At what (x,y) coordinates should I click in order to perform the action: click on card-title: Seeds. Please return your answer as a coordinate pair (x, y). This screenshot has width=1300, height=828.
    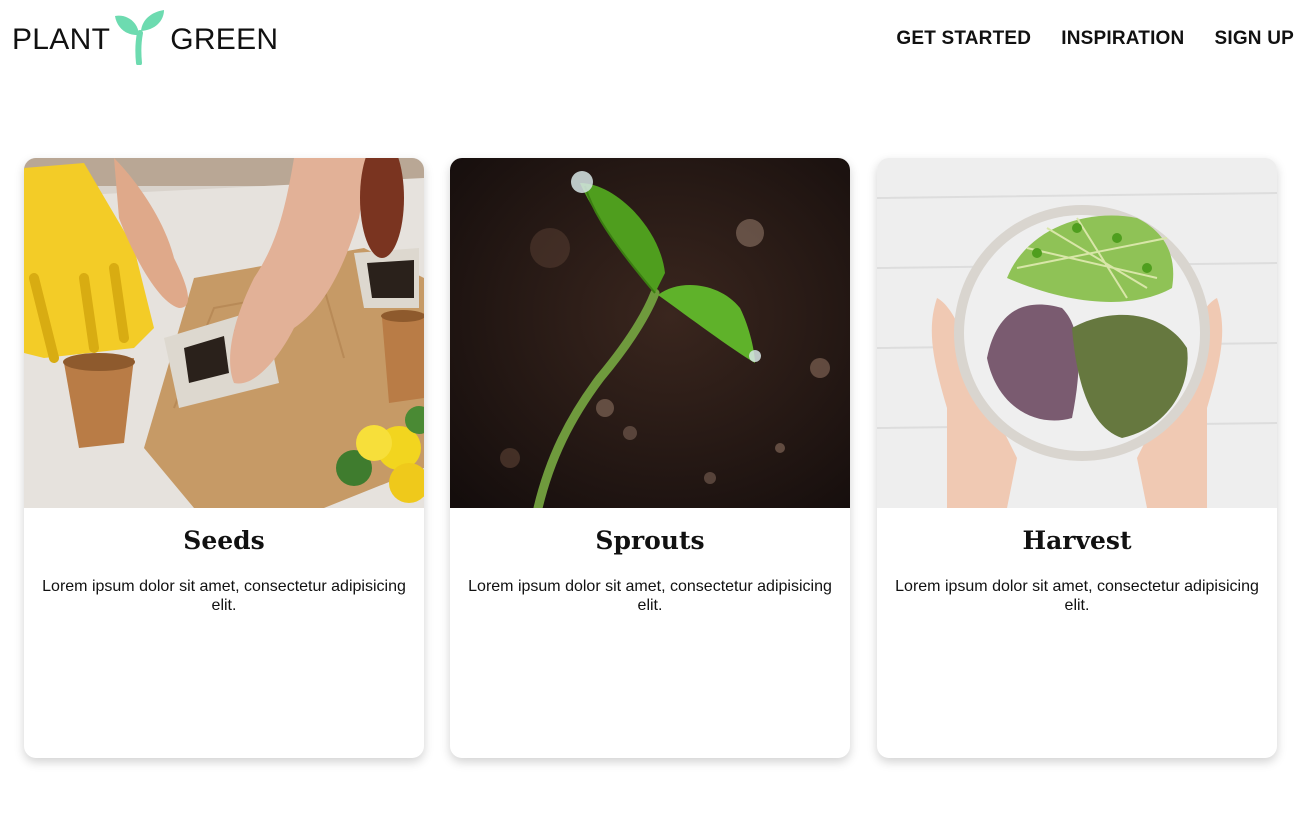
    Looking at the image, I should click on (224, 540).